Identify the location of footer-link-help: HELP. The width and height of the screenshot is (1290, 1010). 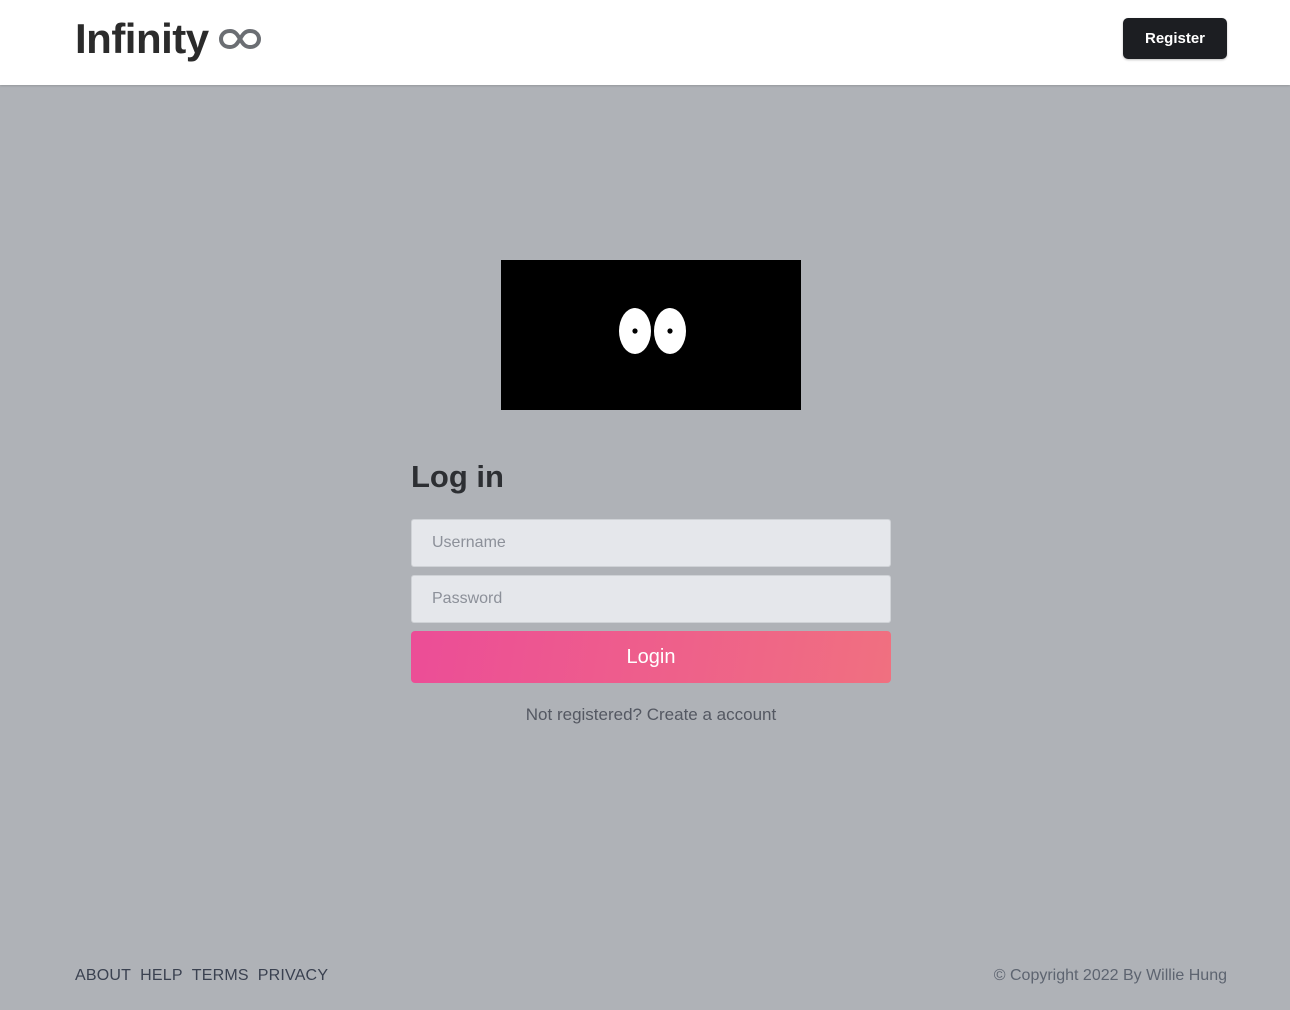
(161, 976).